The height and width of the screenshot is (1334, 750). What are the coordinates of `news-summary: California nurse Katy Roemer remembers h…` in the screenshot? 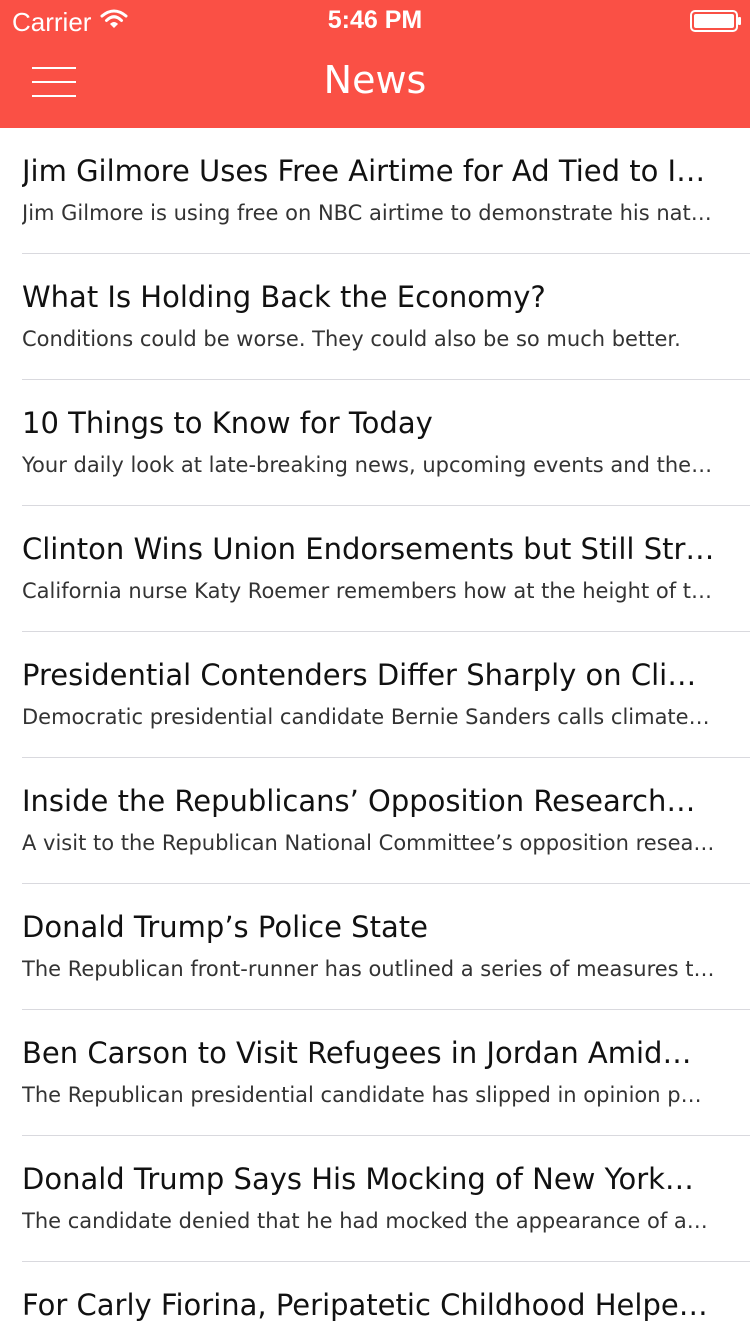 It's located at (367, 591).